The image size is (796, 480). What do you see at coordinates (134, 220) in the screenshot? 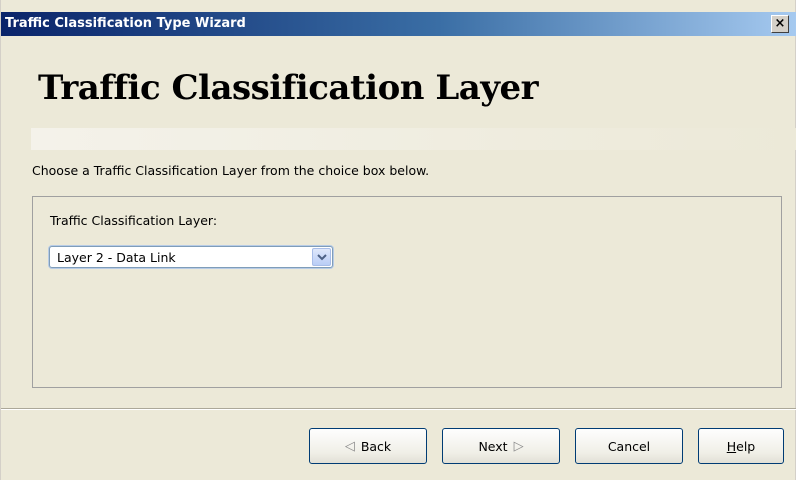
I see `layer-field-label: Traffic Classification Layer:` at bounding box center [134, 220].